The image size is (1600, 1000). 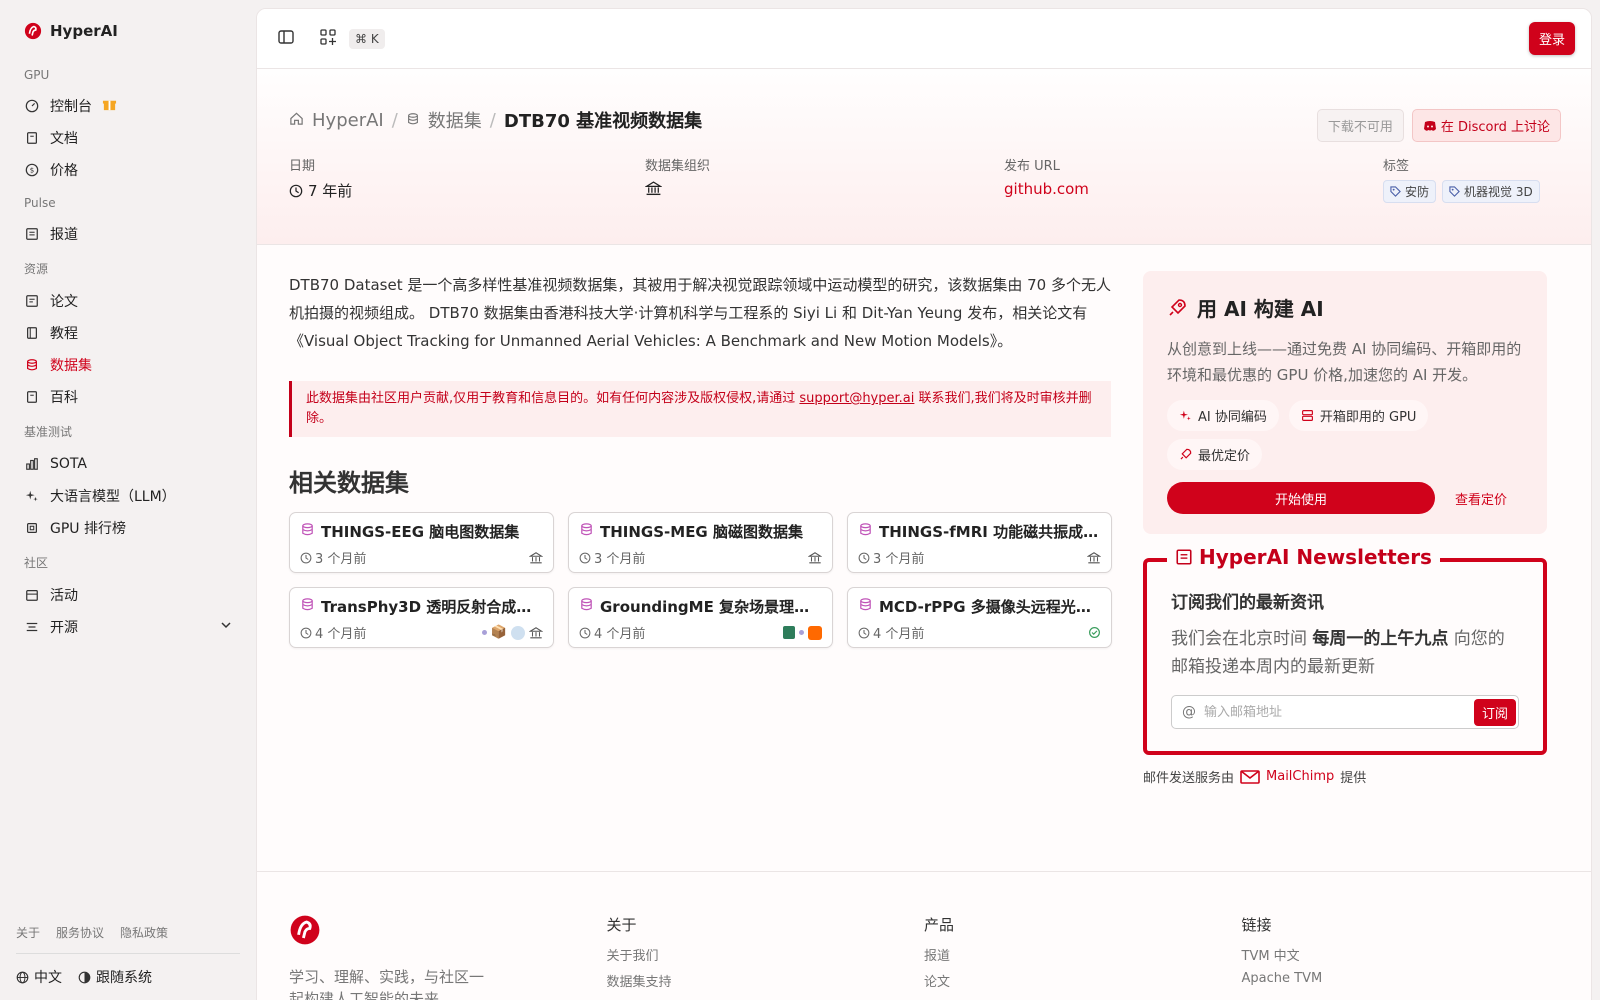 What do you see at coordinates (420, 532) in the screenshot?
I see `card-title: THINGS-EEG 脑电图数据集` at bounding box center [420, 532].